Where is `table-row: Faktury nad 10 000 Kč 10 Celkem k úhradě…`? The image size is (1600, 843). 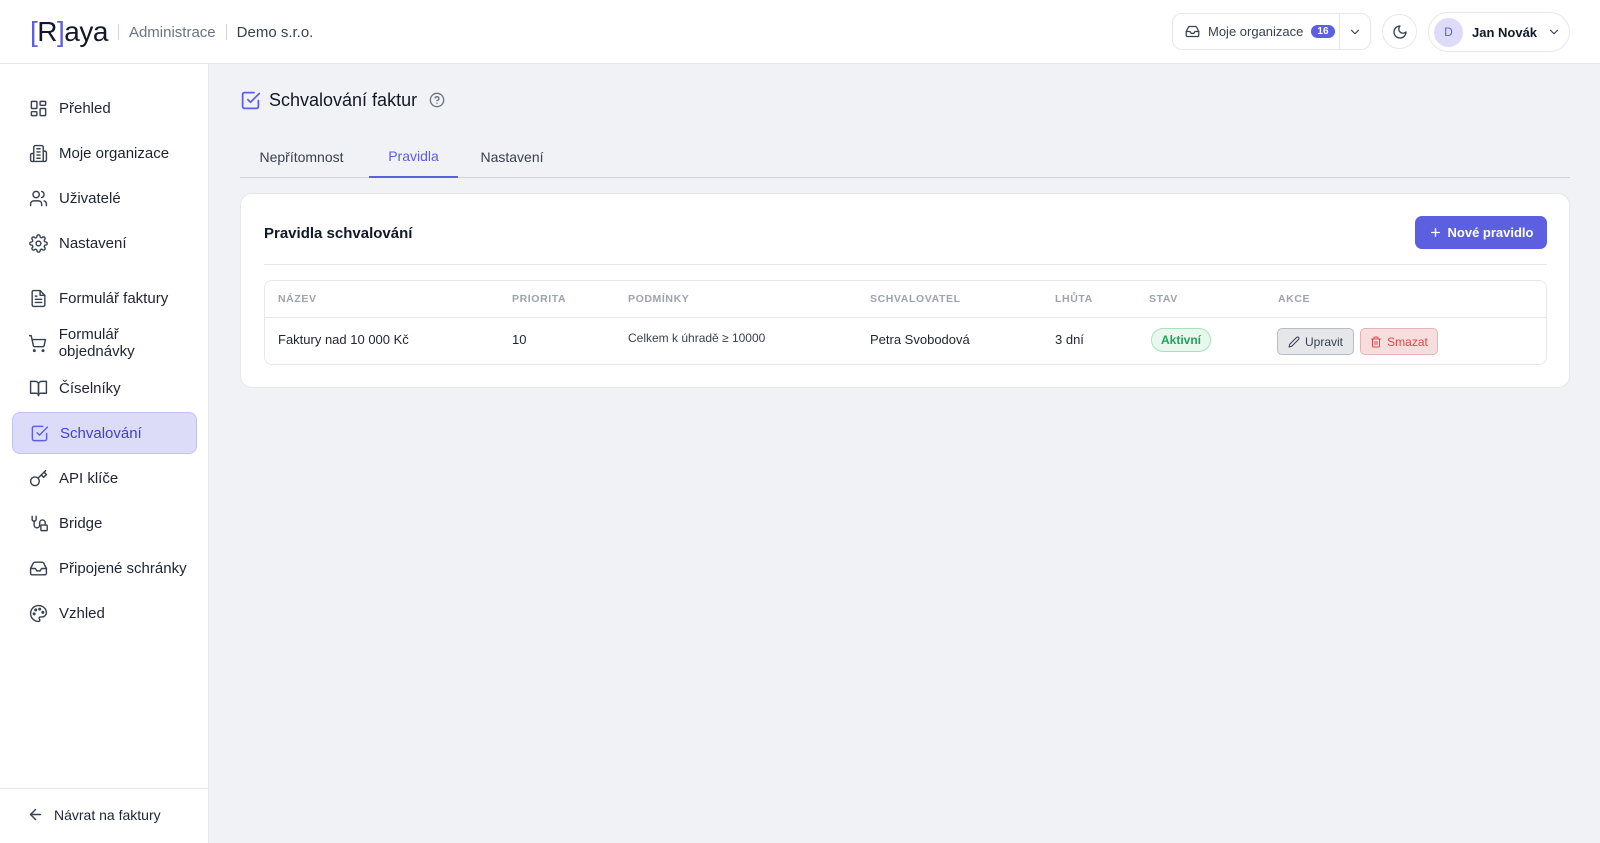 table-row: Faktury nad 10 000 Kč 10 Celkem k úhradě… is located at coordinates (905, 341).